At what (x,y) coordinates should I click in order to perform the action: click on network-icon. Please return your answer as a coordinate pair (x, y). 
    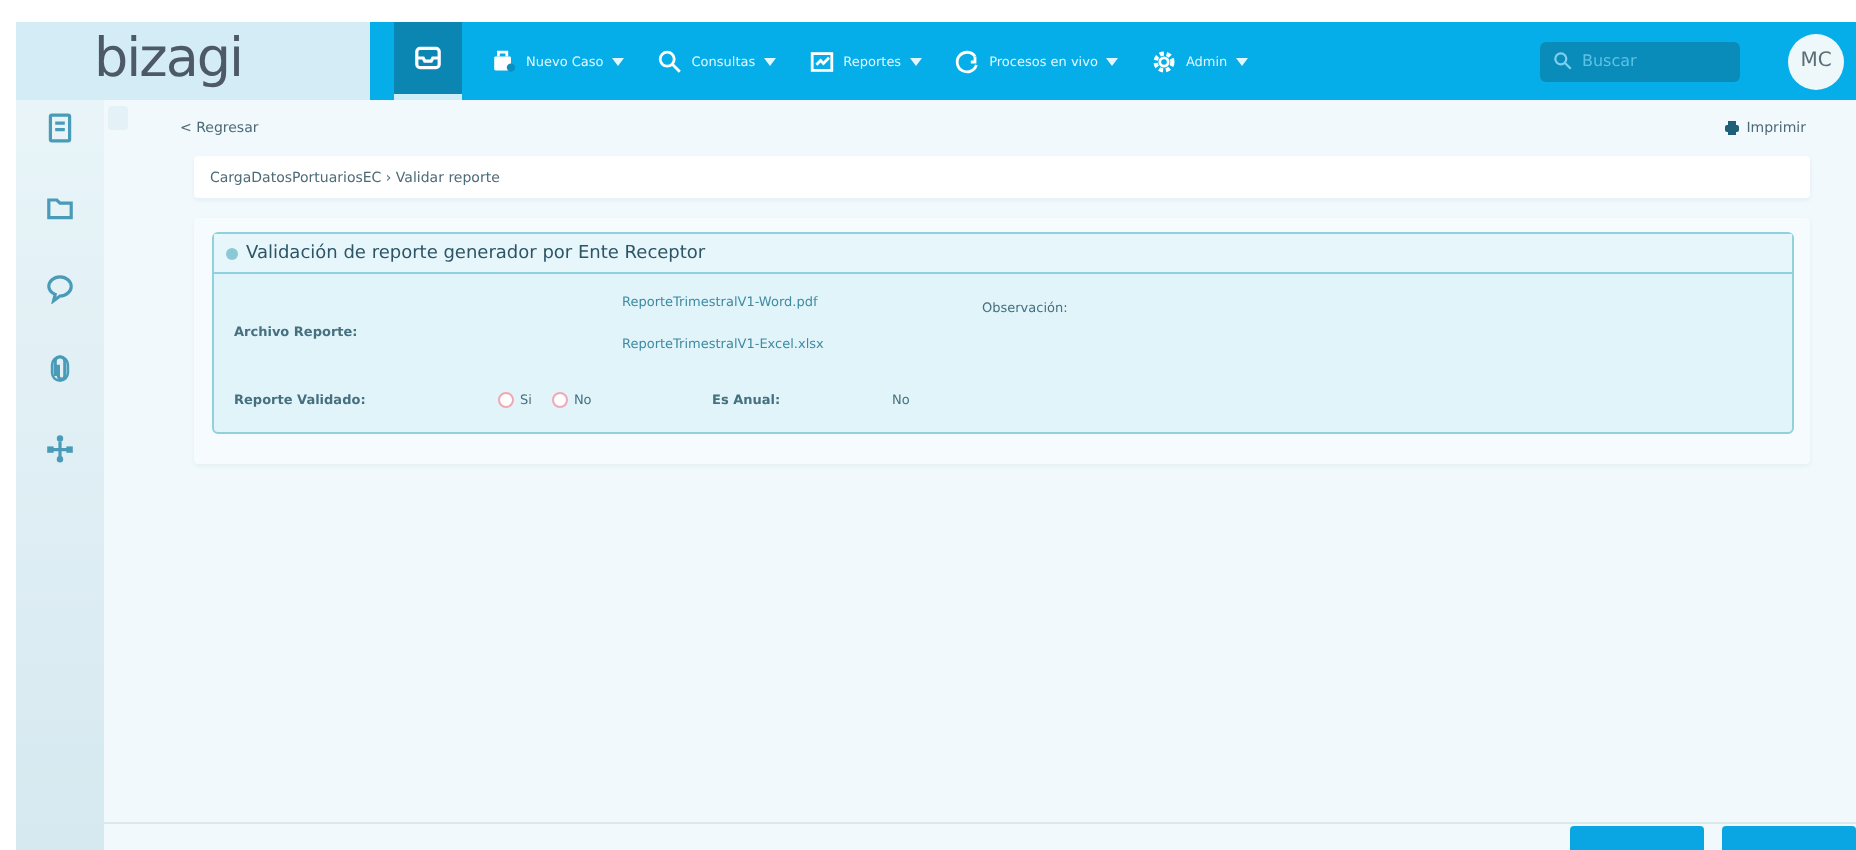
    Looking at the image, I should click on (60, 448).